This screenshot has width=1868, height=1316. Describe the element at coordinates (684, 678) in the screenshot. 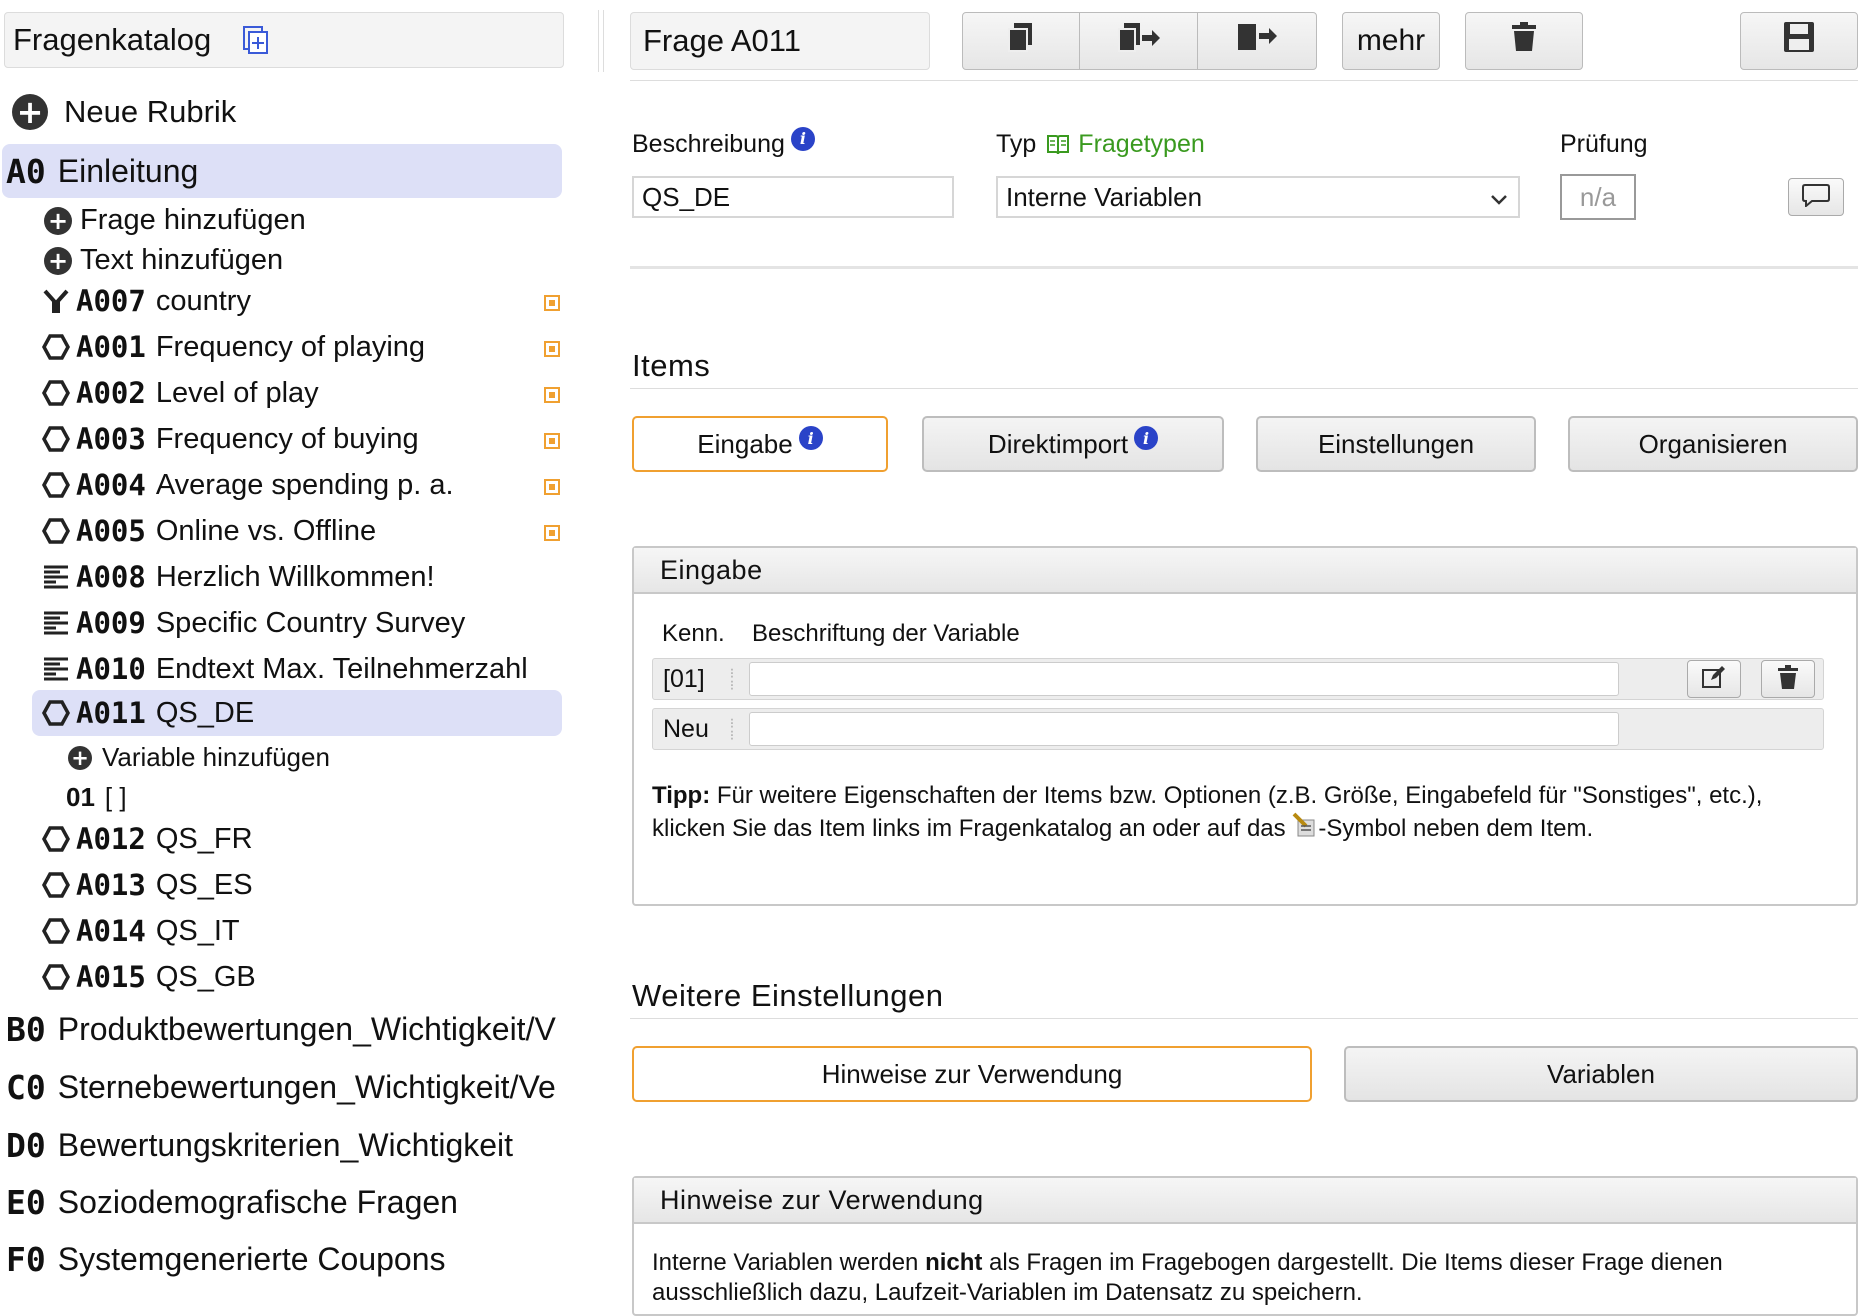

I see `item-id: [01]` at that location.